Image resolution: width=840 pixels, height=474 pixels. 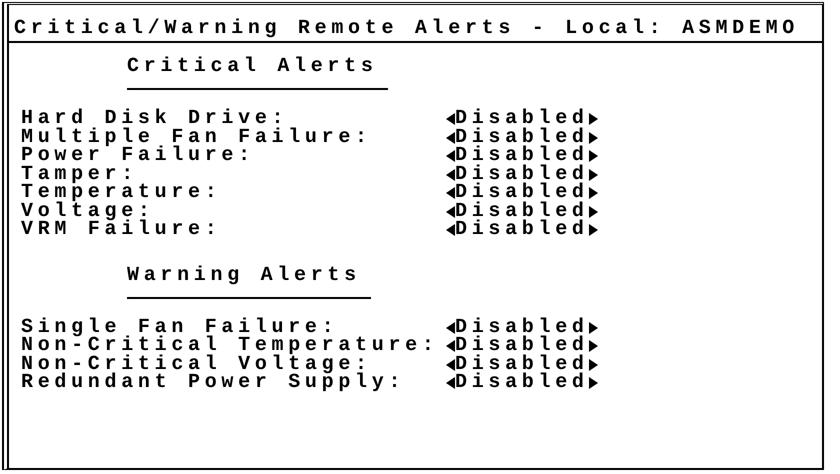 What do you see at coordinates (196, 365) in the screenshot?
I see `alert-label: Non-Critical Voltage:` at bounding box center [196, 365].